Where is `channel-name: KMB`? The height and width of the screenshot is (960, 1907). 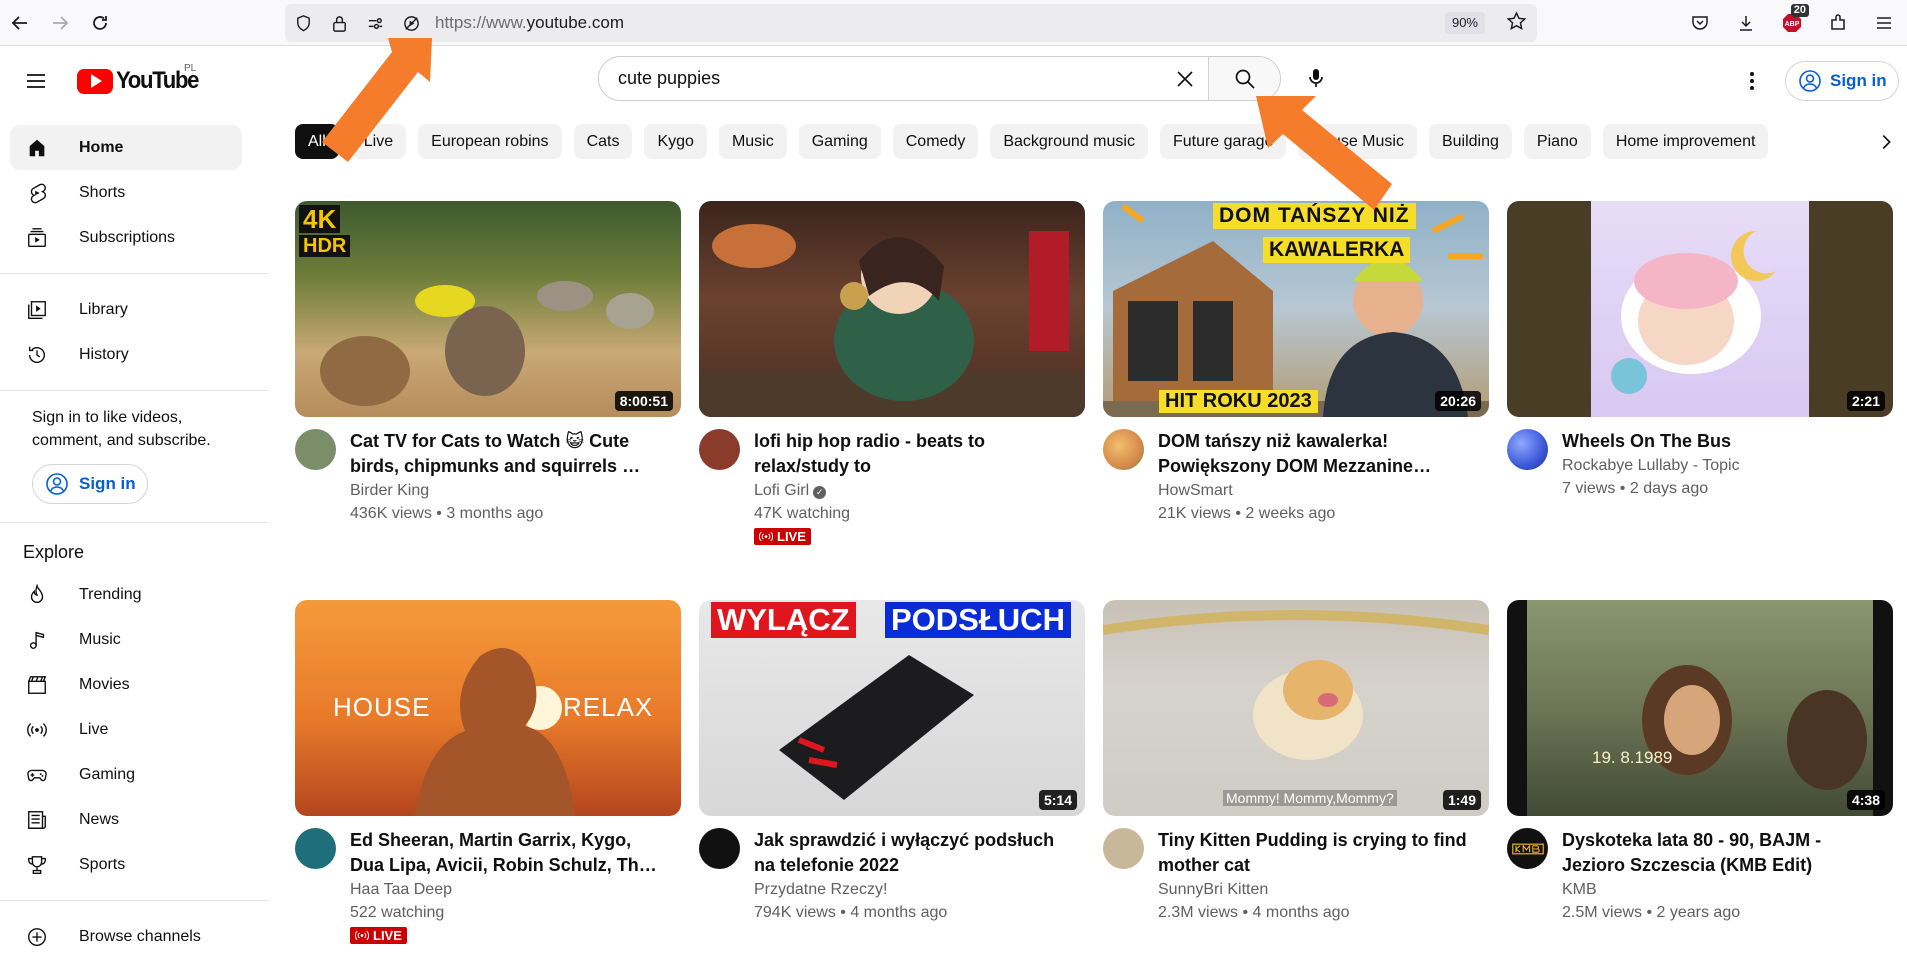 channel-name: KMB is located at coordinates (1717, 889).